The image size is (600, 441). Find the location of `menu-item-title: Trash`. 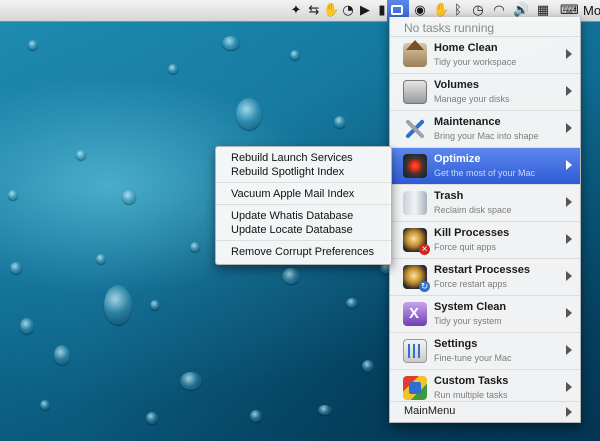

menu-item-title: Trash is located at coordinates (449, 196).